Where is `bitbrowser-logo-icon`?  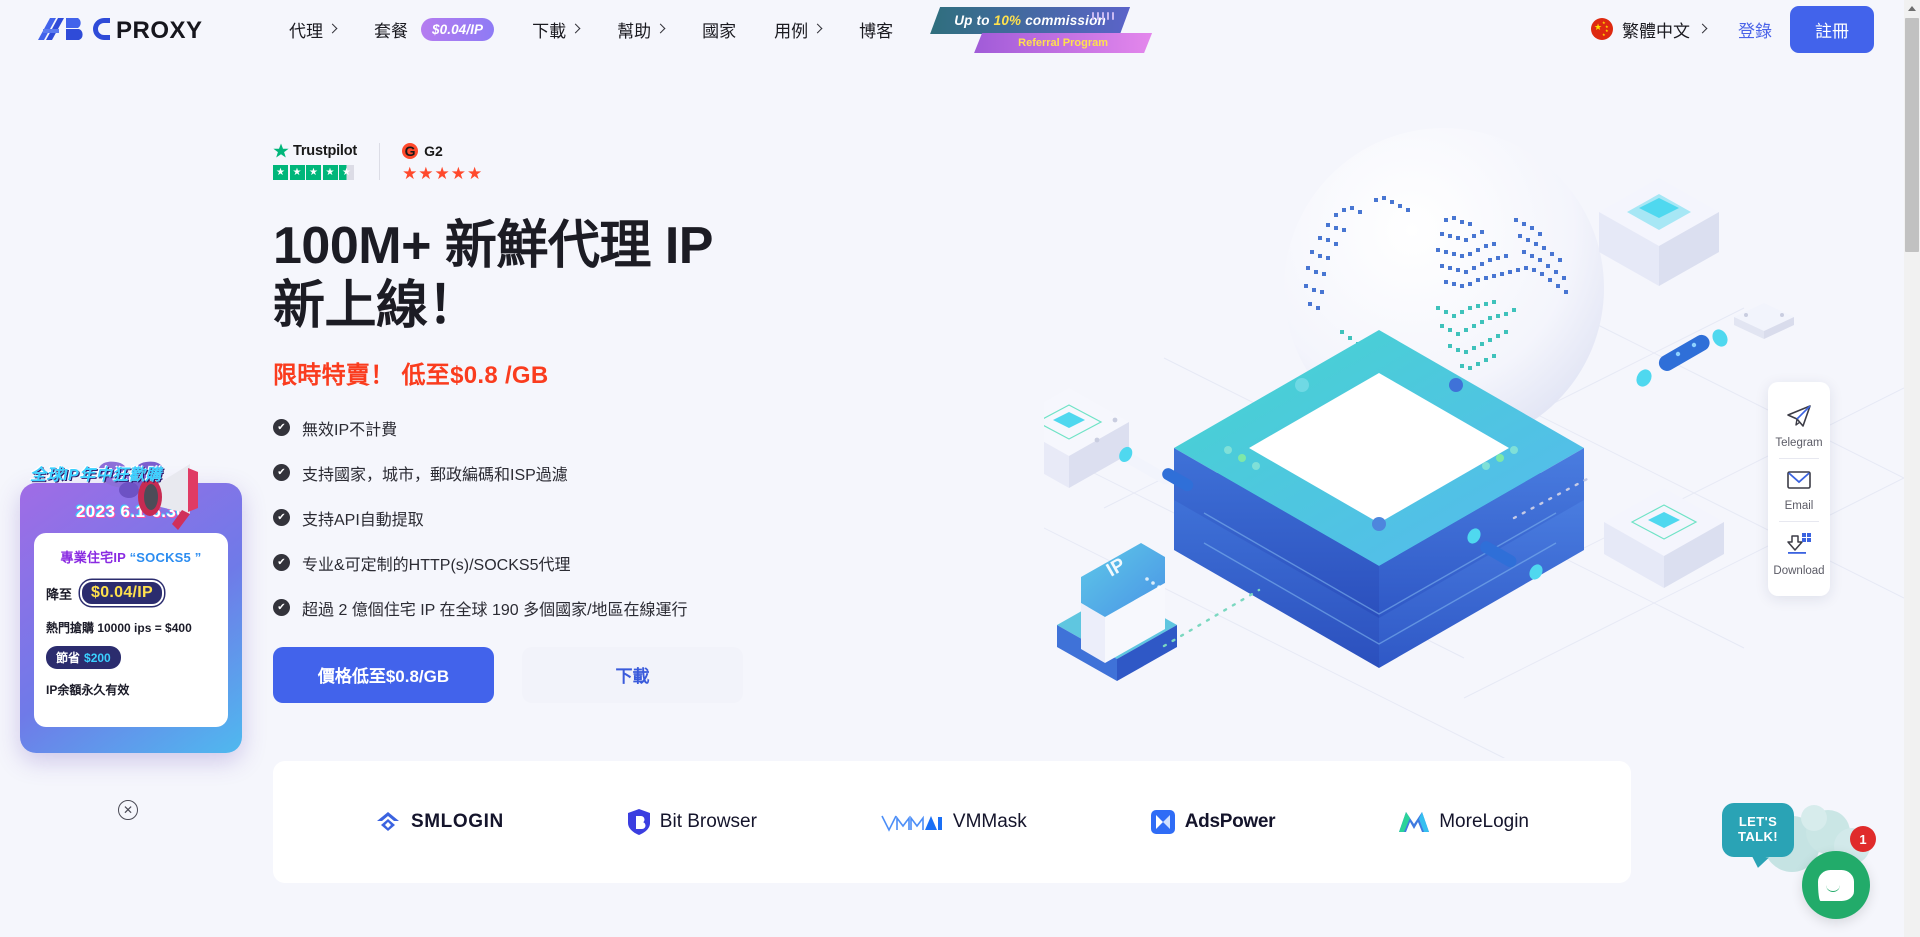
bitbrowser-logo-icon is located at coordinates (638, 822).